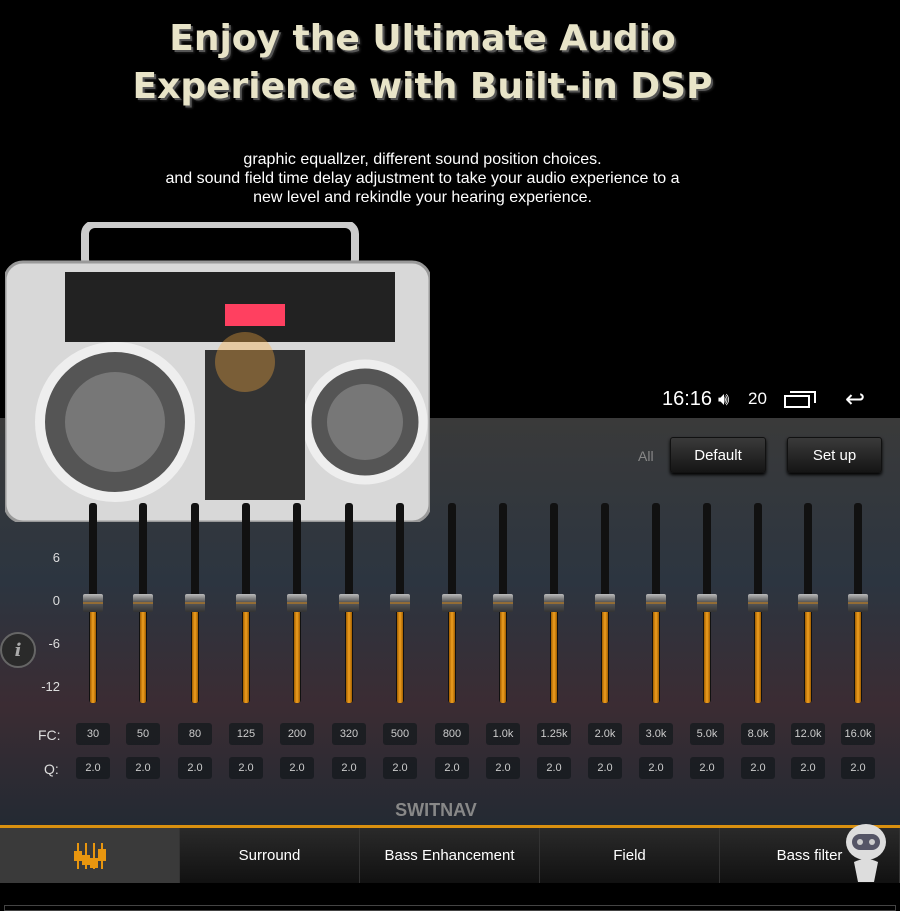 This screenshot has width=900, height=911. What do you see at coordinates (866, 855) in the screenshot?
I see `robot-assistant-icon` at bounding box center [866, 855].